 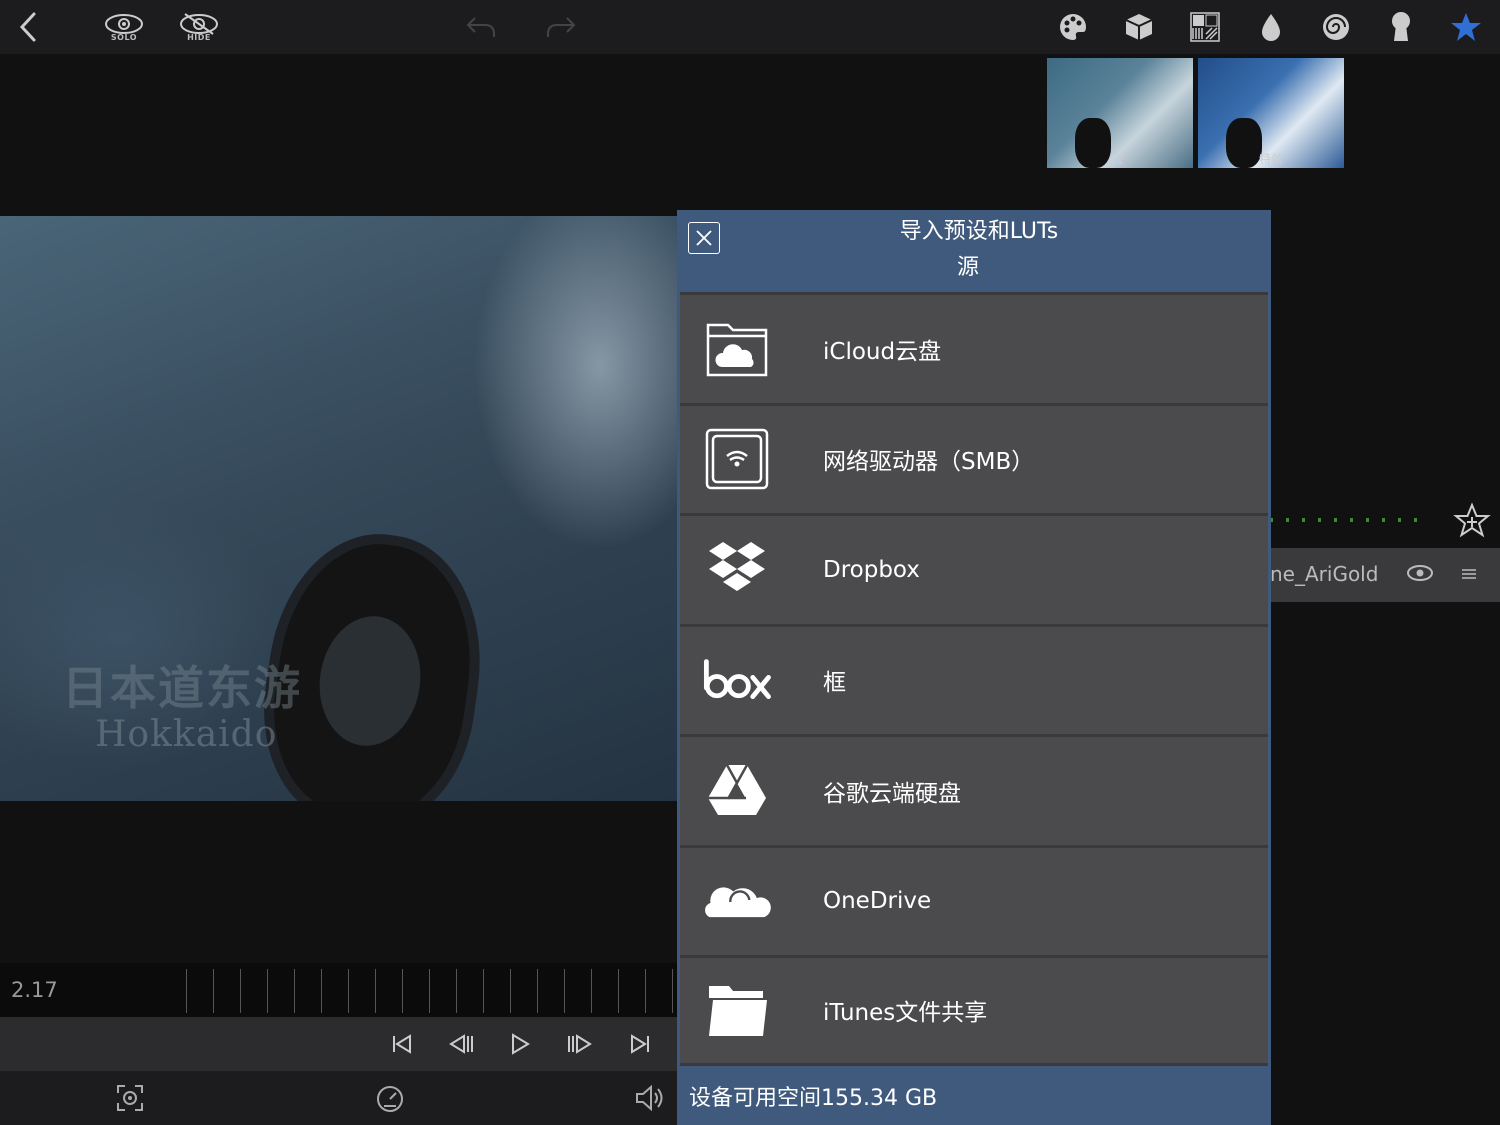 I want to click on source-item-label: iCloud云盘, so click(x=882, y=351).